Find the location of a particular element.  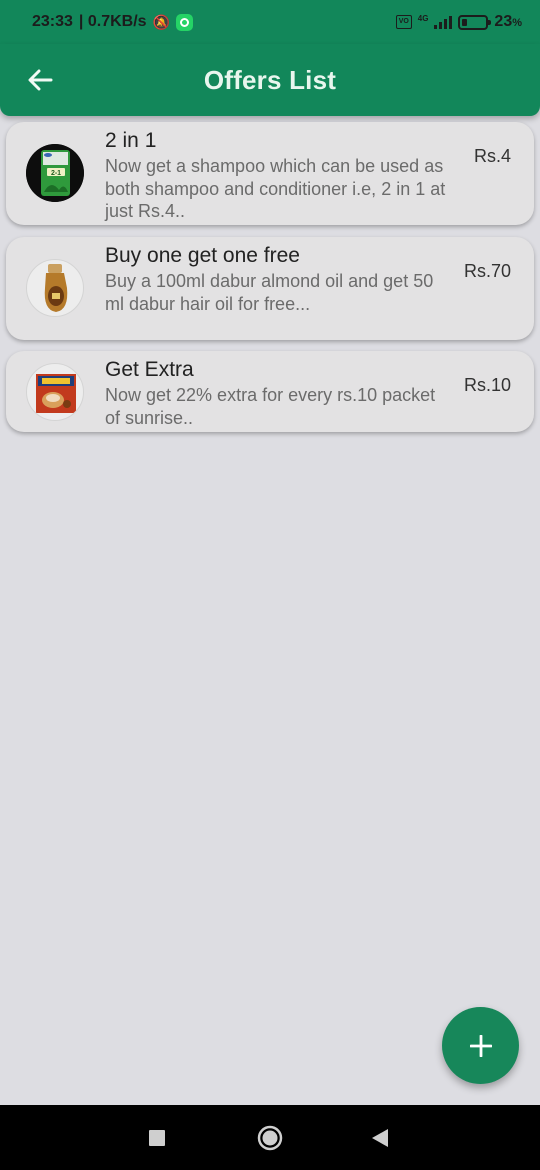

nav-home-button is located at coordinates (270, 1138).